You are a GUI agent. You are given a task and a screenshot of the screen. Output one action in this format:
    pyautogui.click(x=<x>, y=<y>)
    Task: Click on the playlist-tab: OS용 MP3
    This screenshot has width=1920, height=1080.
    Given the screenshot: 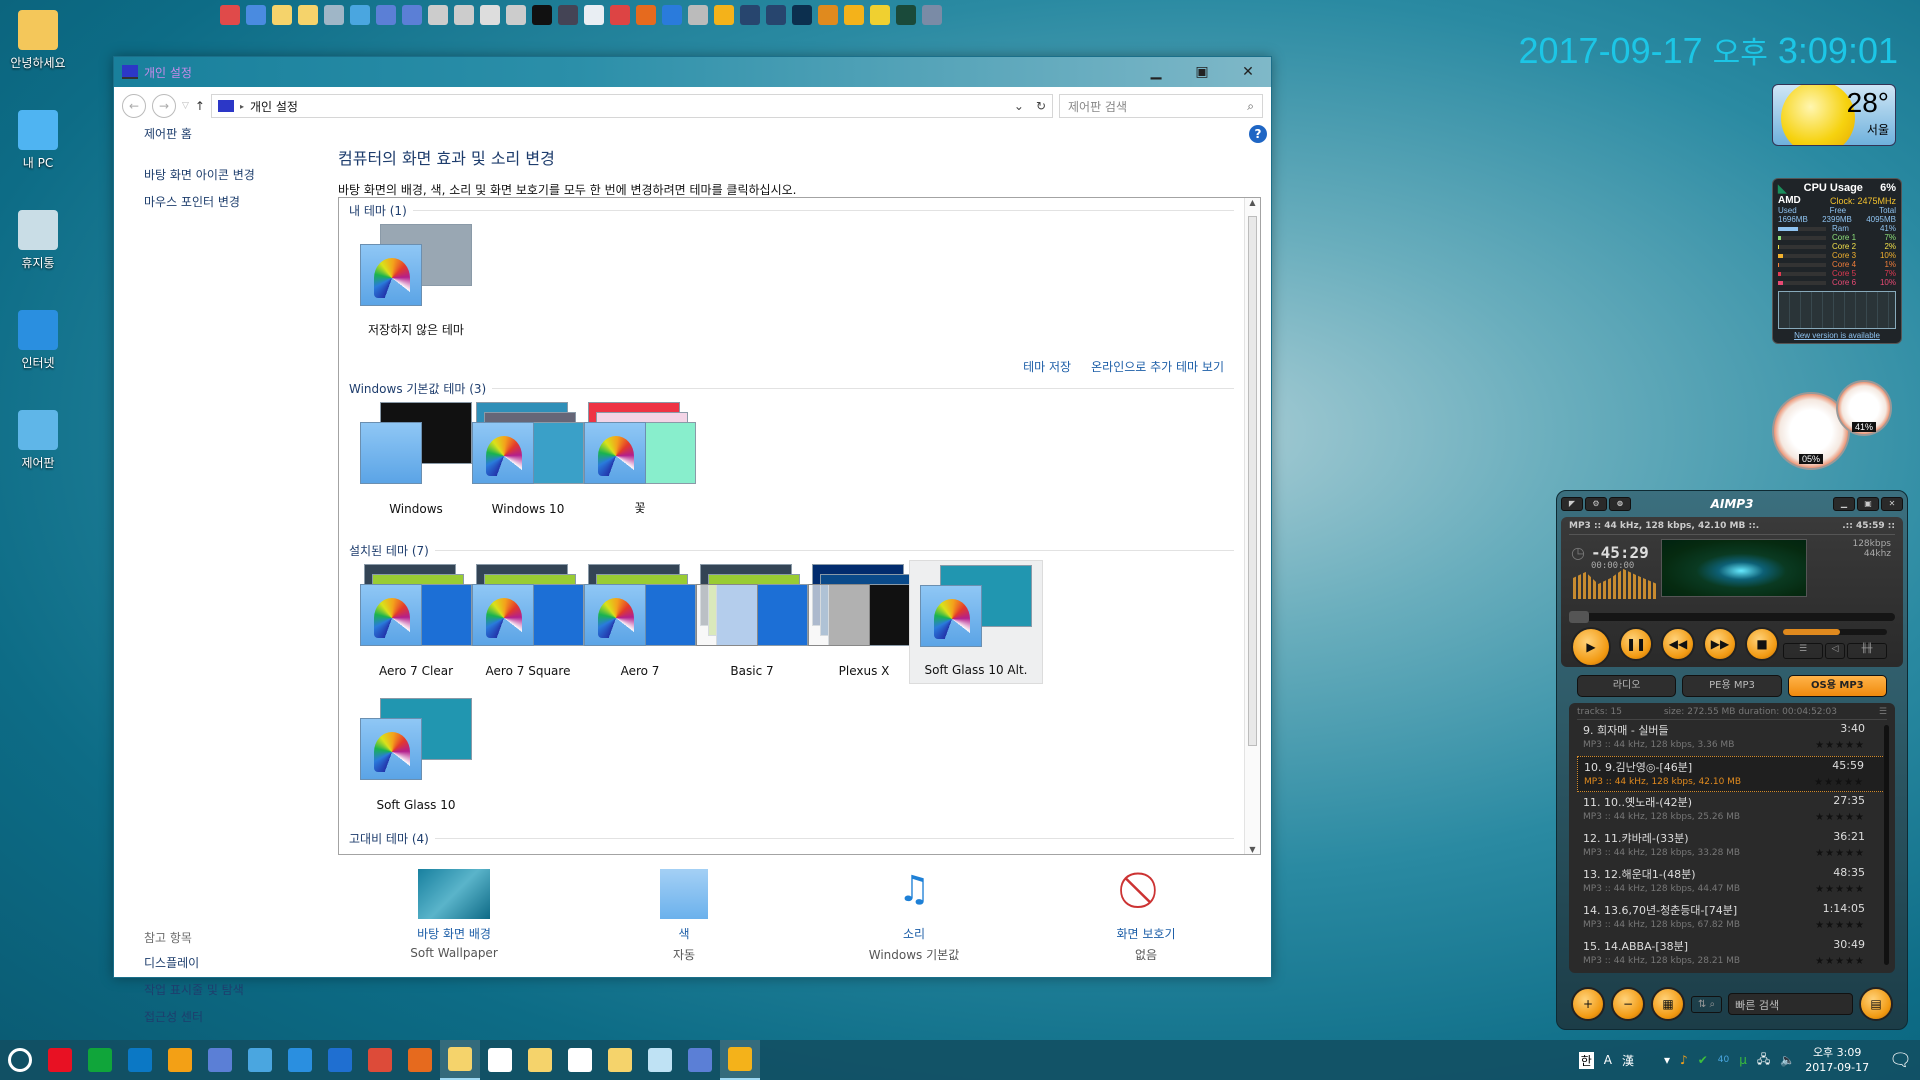 What is the action you would take?
    pyautogui.click(x=1837, y=686)
    